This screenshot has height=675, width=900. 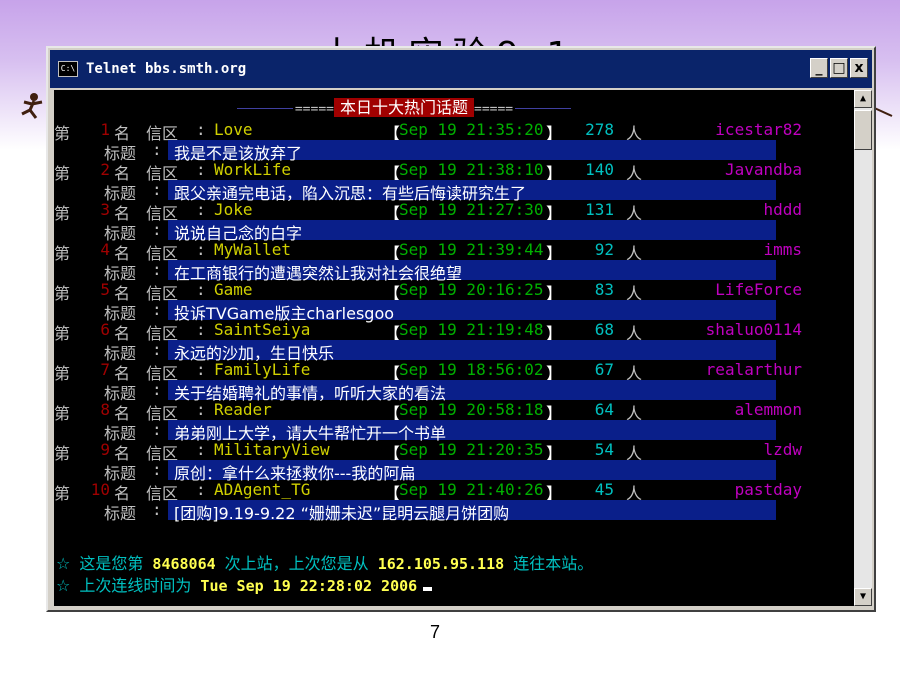 I want to click on banner-title: 本日十大热门话题, so click(x=403, y=107).